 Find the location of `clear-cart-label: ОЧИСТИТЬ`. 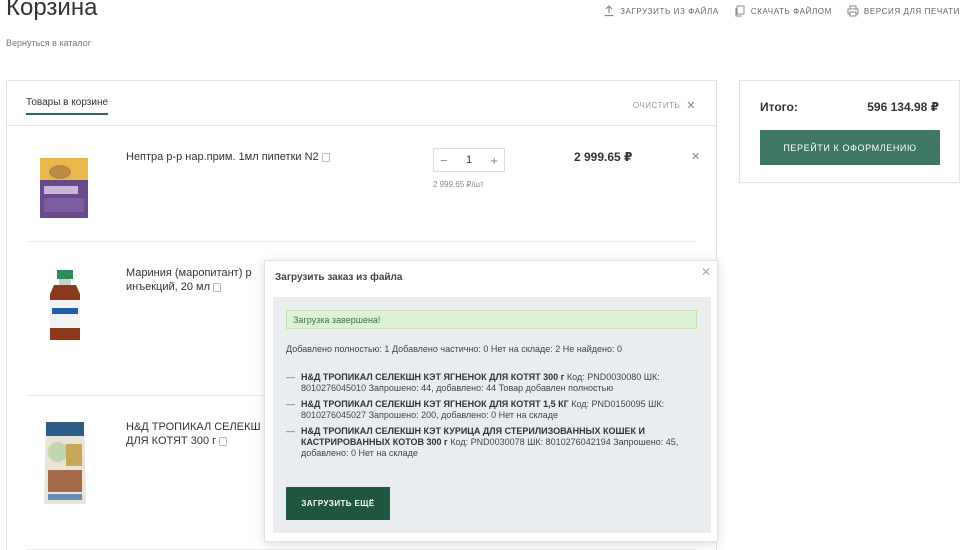

clear-cart-label: ОЧИСТИТЬ is located at coordinates (656, 105).